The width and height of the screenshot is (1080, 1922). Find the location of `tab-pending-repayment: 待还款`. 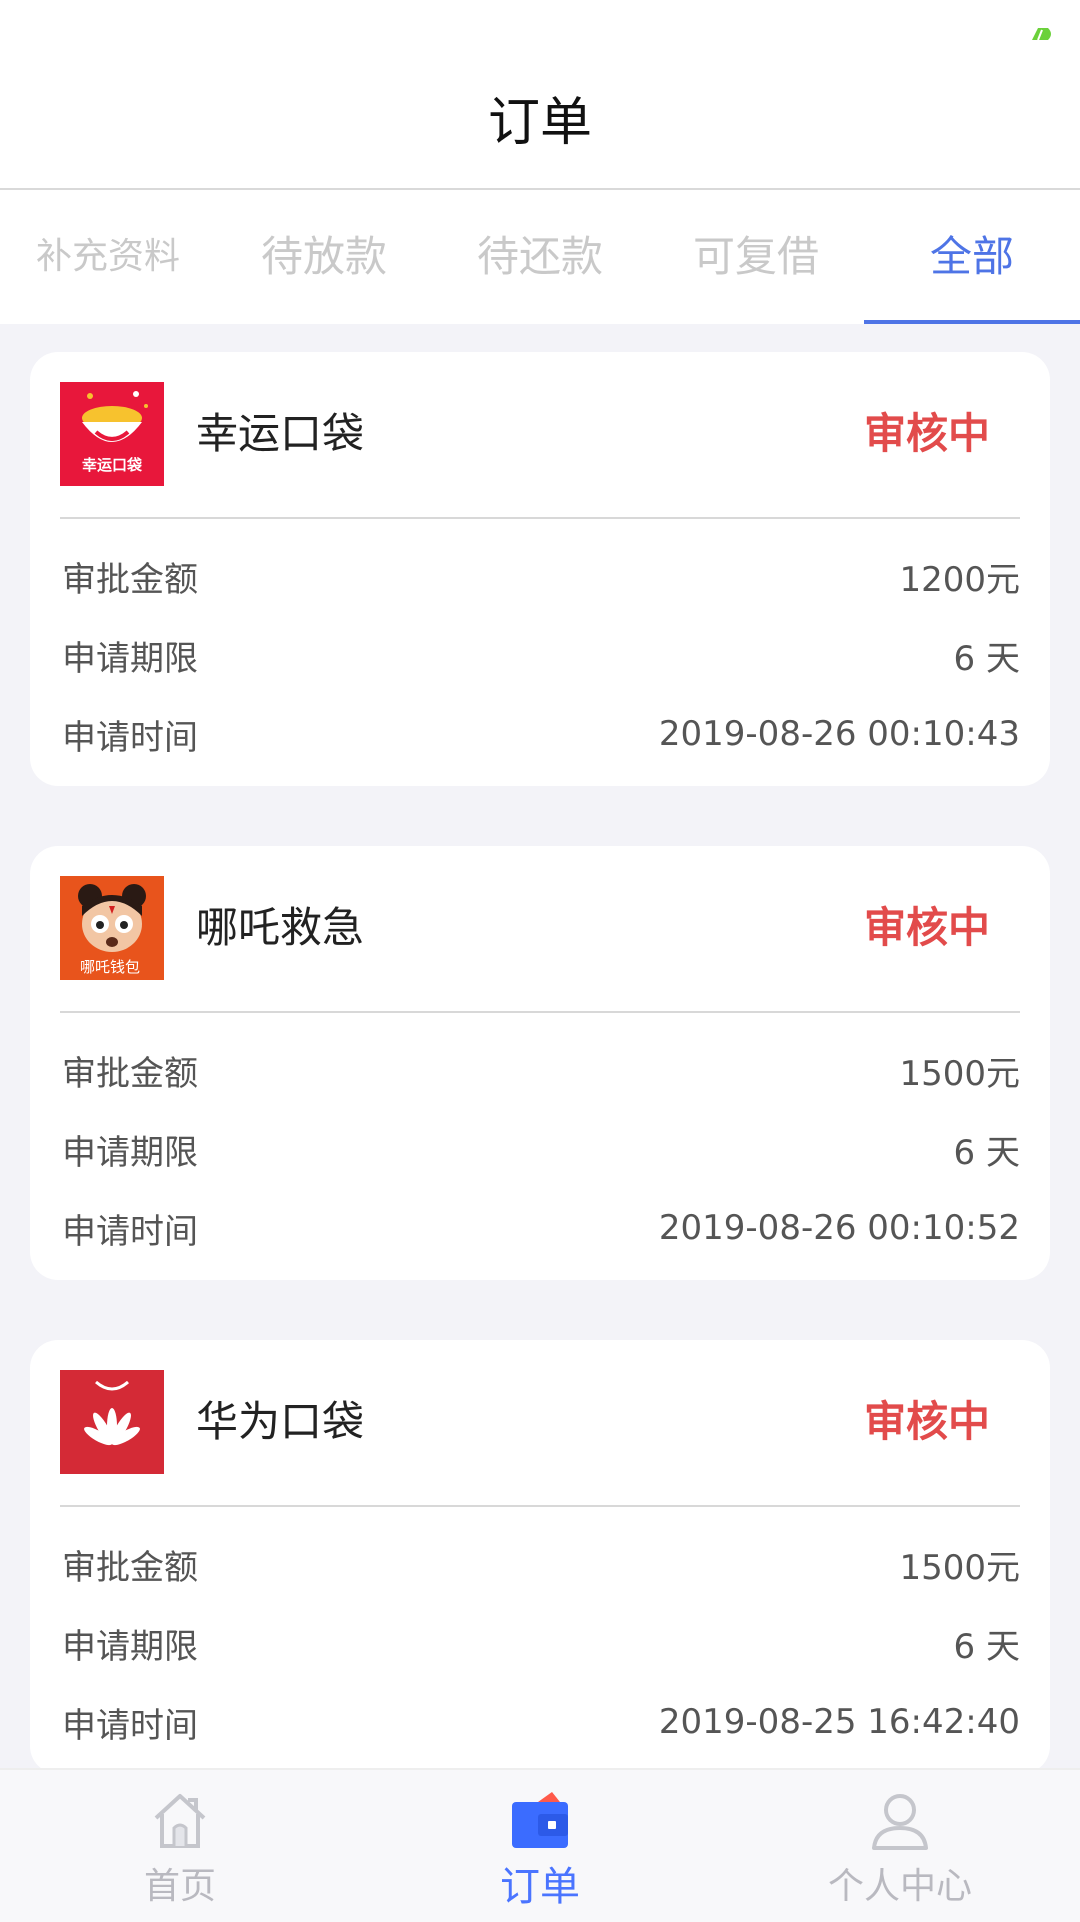

tab-pending-repayment: 待还款 is located at coordinates (540, 257).